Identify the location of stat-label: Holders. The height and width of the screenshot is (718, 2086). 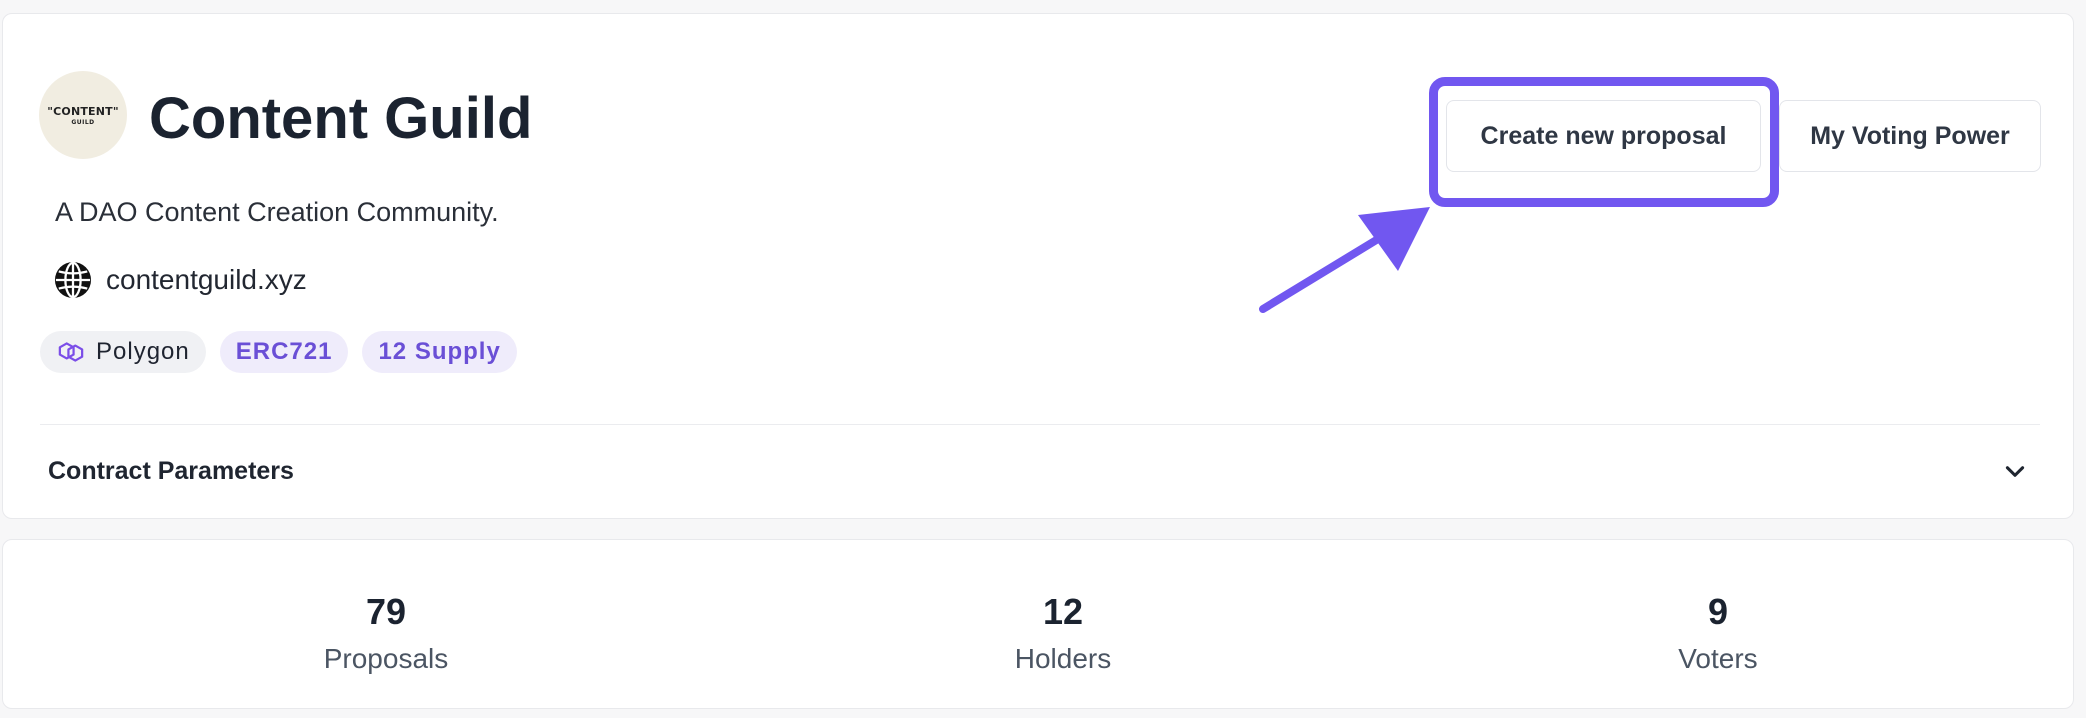
(1063, 659).